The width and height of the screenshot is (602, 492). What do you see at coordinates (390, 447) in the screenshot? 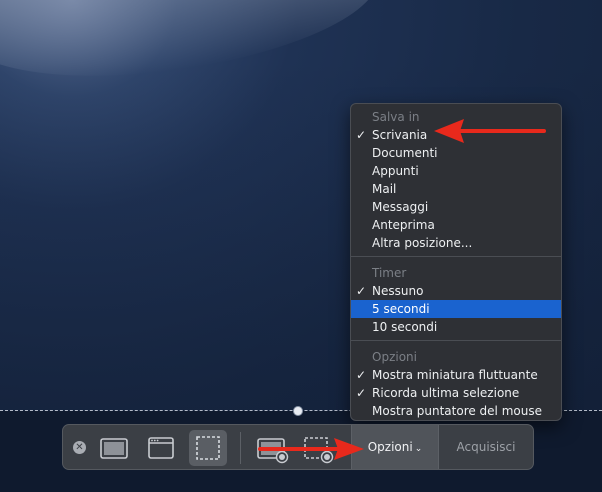
I see `options-button-label: Opzioni` at bounding box center [390, 447].